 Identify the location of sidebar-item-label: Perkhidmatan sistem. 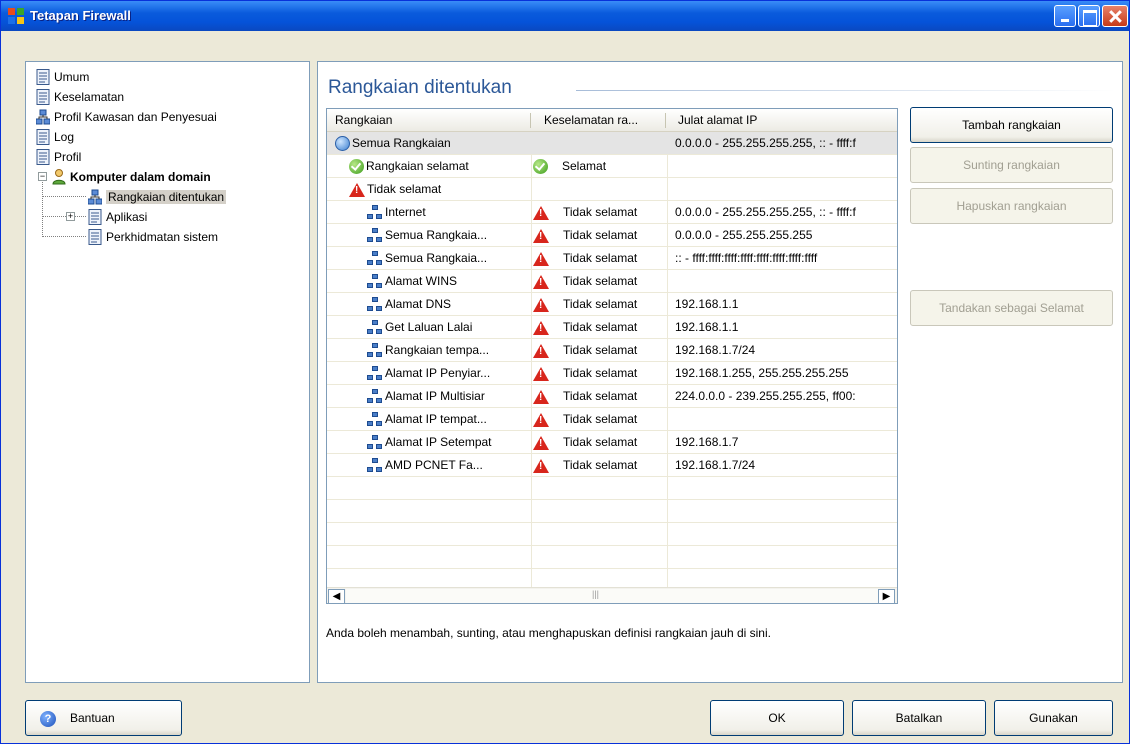
(162, 236).